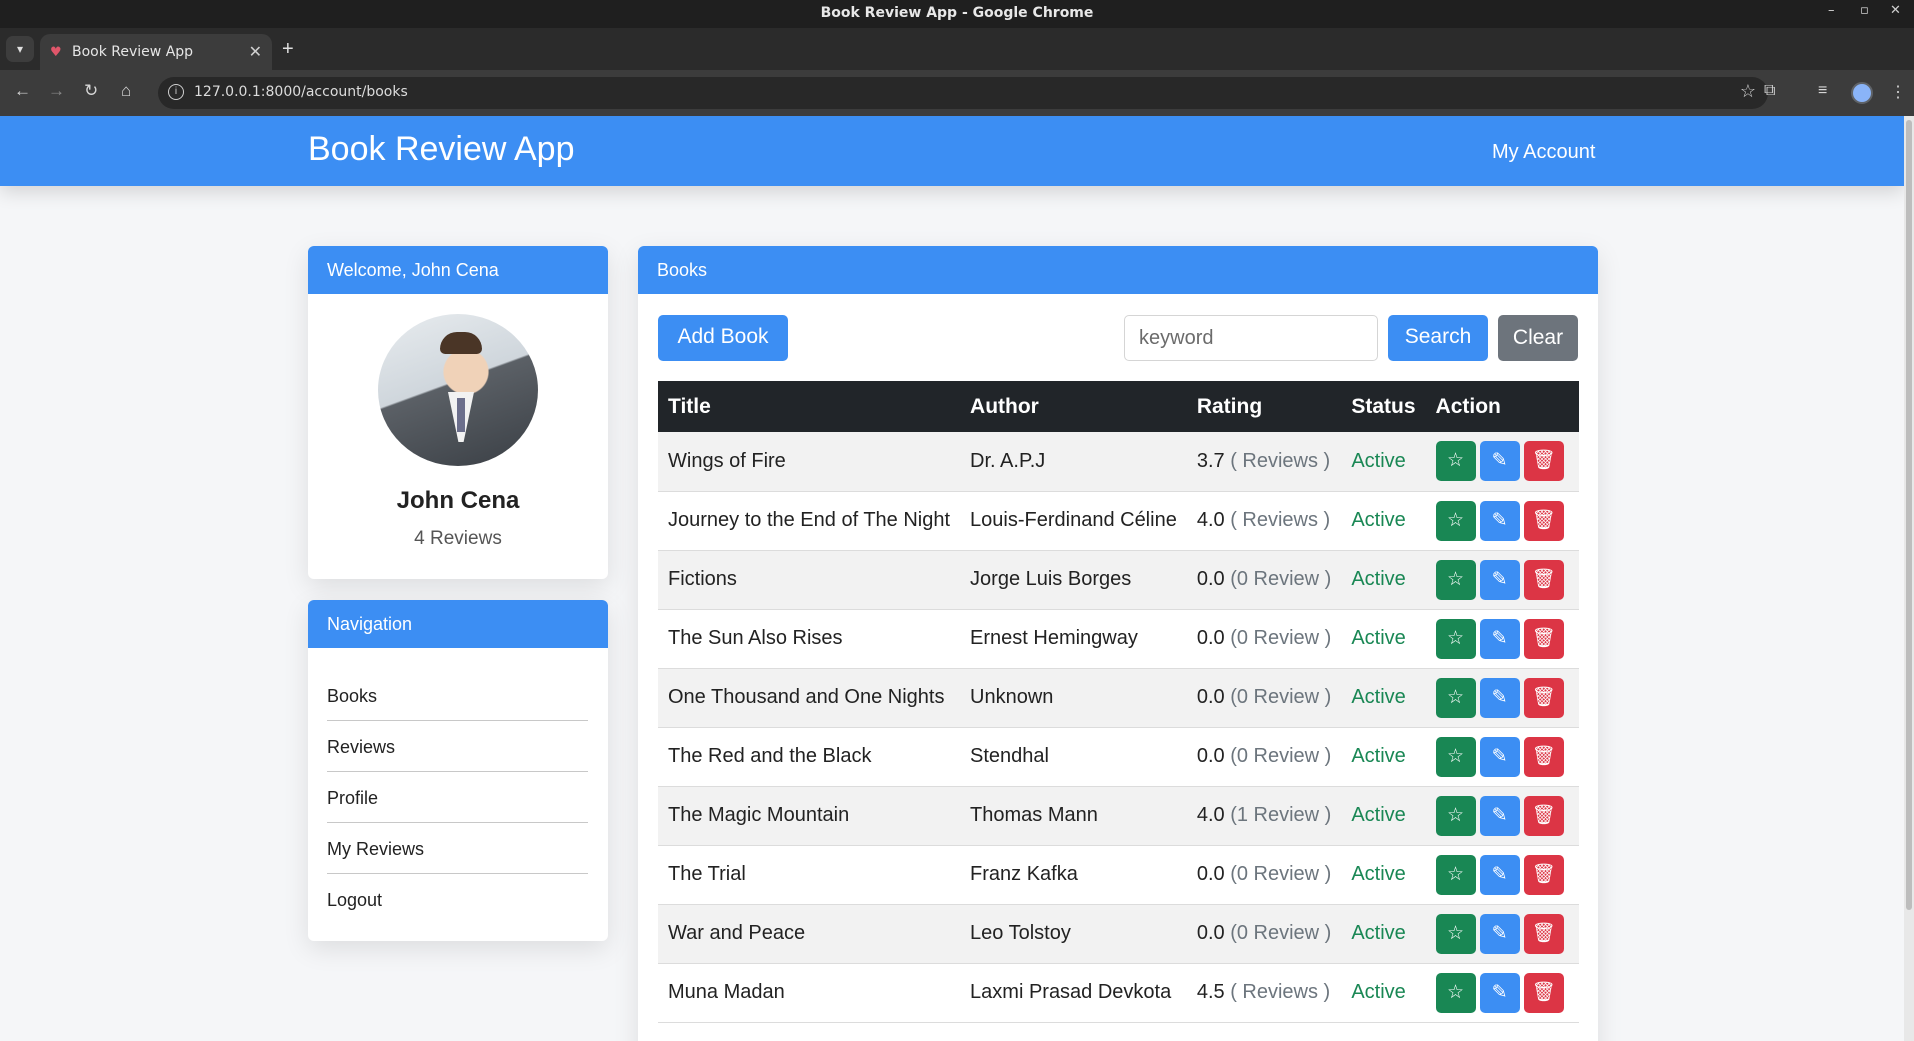  Describe the element at coordinates (952, 151) in the screenshot. I see `app-navbar: Book Review App My Account` at that location.